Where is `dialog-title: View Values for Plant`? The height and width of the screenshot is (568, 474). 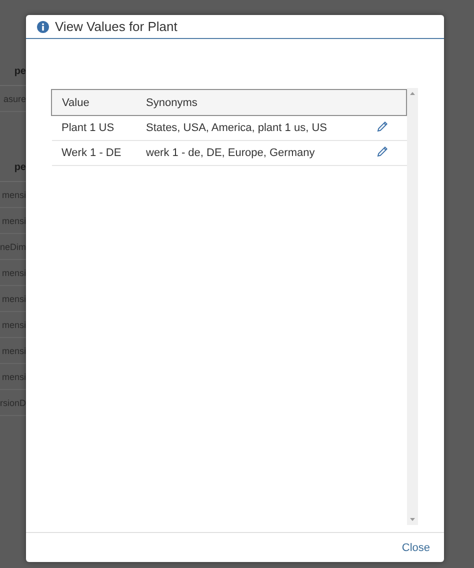 dialog-title: View Values for Plant is located at coordinates (116, 26).